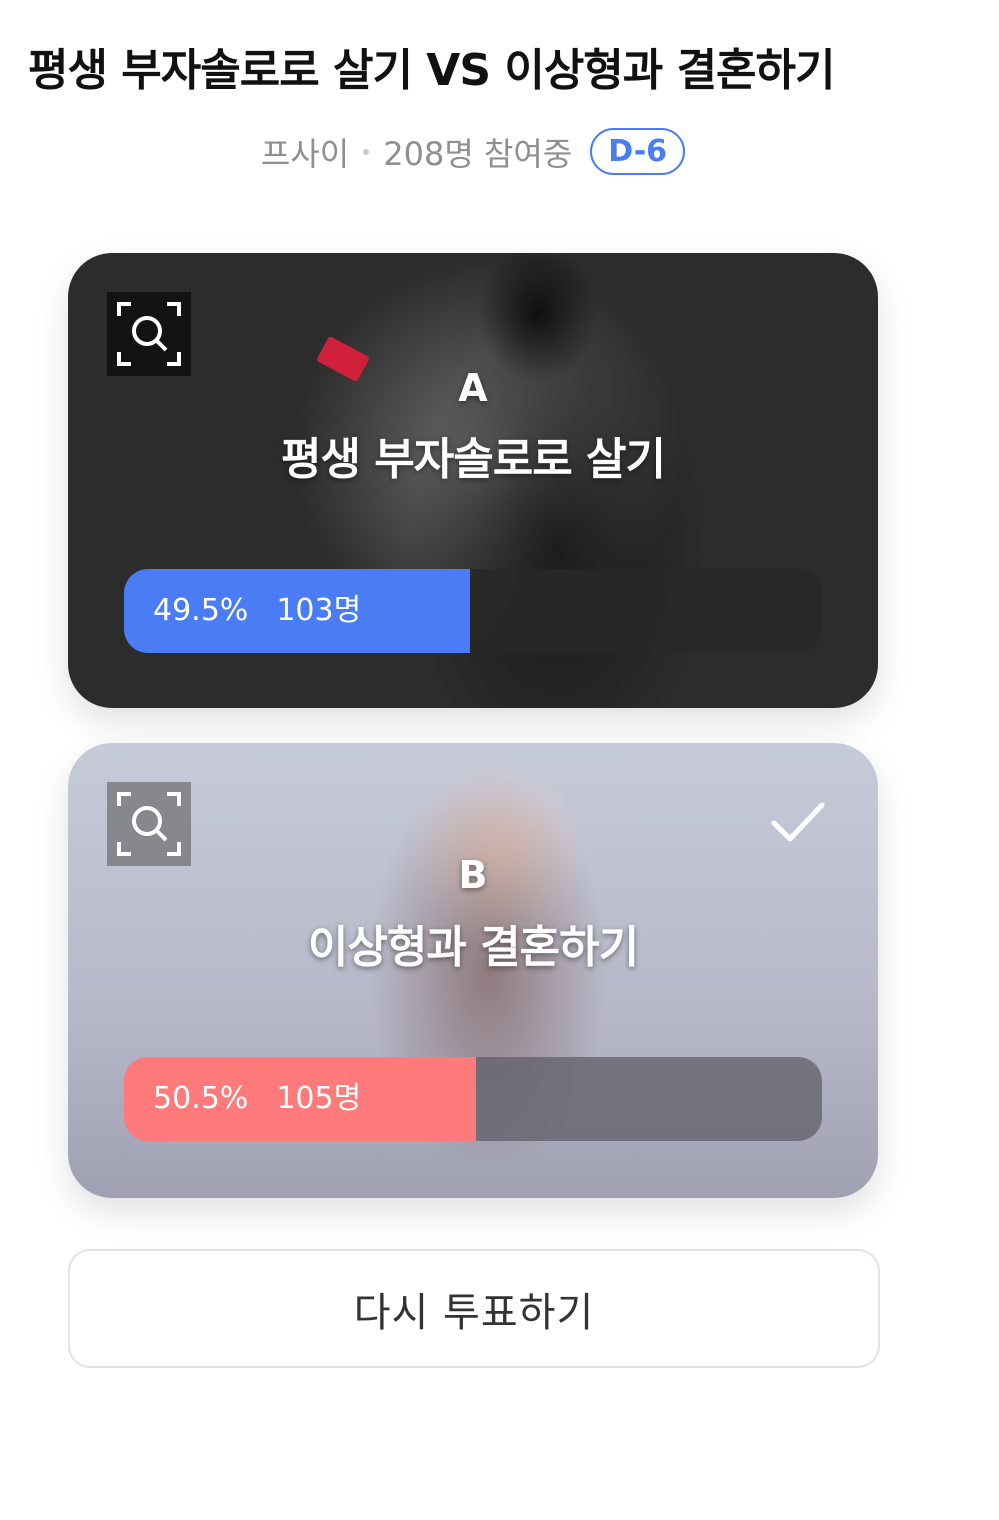 Image resolution: width=999 pixels, height=1520 pixels. Describe the element at coordinates (473, 1099) in the screenshot. I see `option-b-result-bar: 50.5% 105명` at that location.